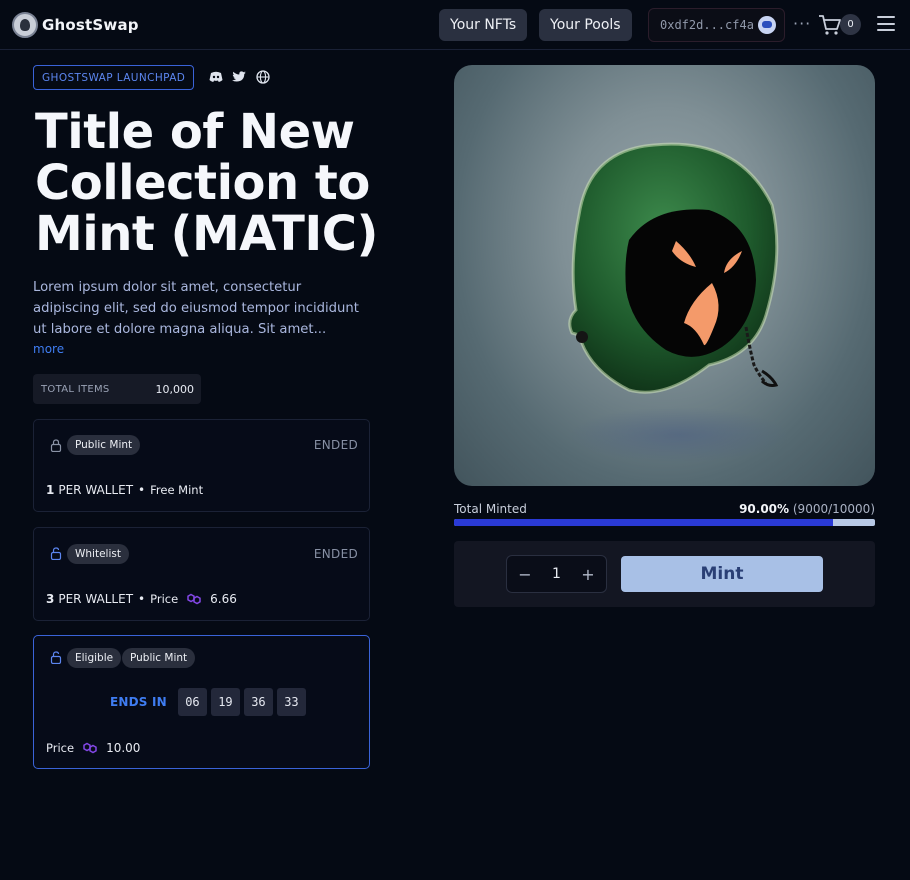 This screenshot has width=910, height=880. I want to click on increment-button: +, so click(588, 574).